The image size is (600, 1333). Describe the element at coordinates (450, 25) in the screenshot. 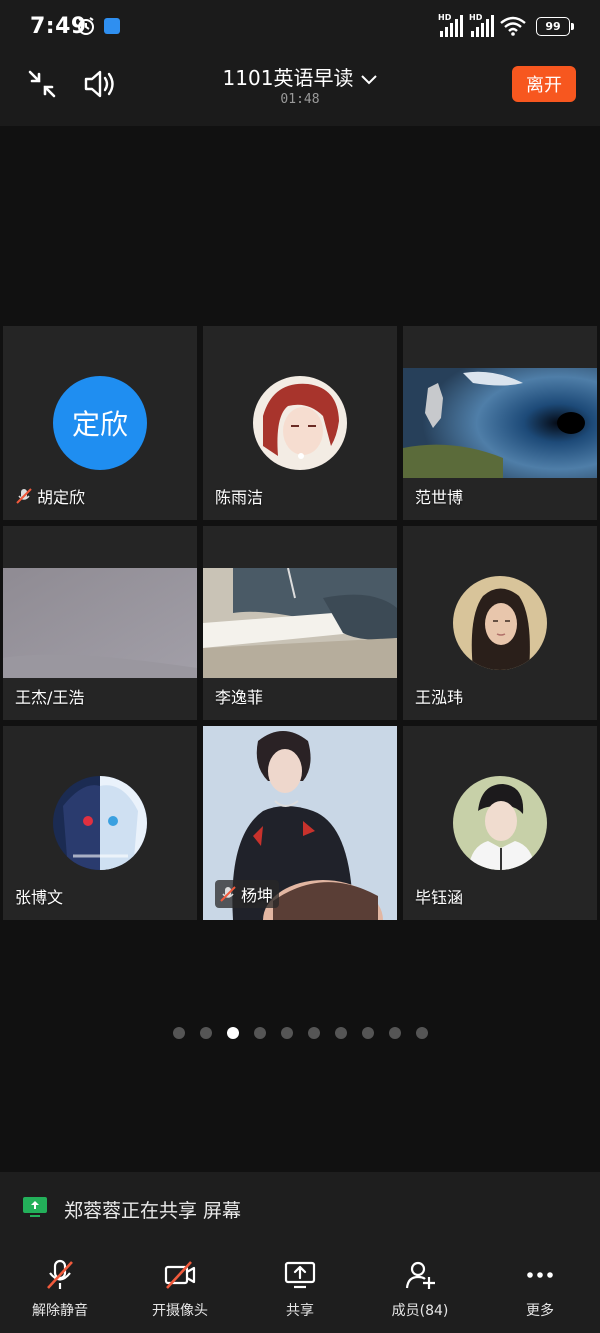

I see `signal-icon: HD` at that location.